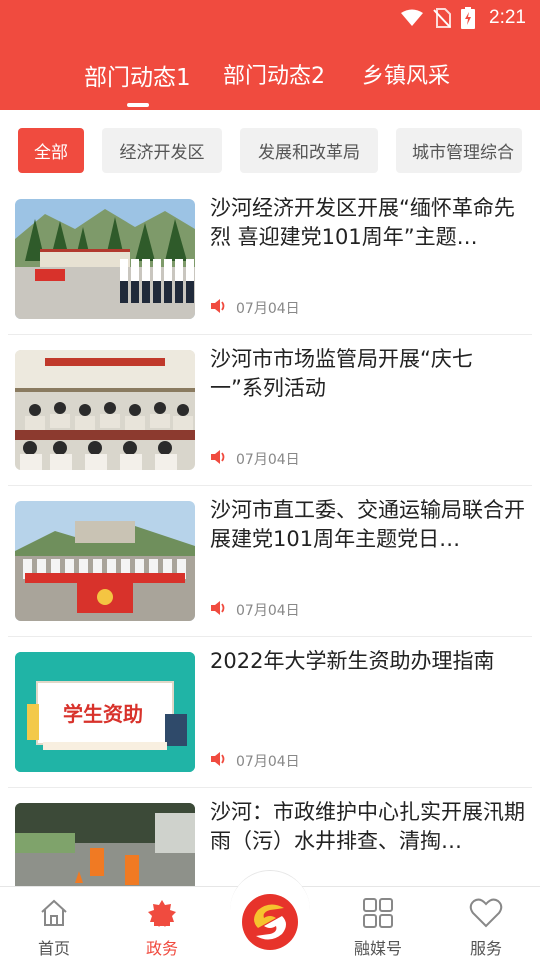  I want to click on chip-development-reform-bureau: 发展和改革局, so click(309, 150).